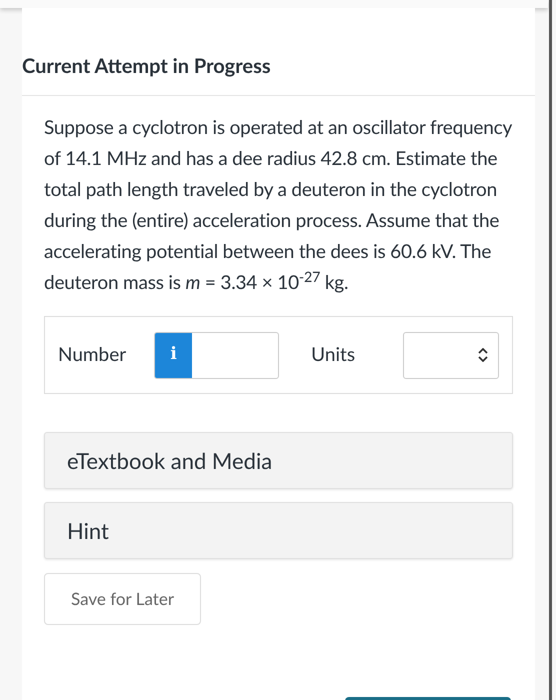 The width and height of the screenshot is (556, 700). I want to click on chevron-updown-icon, so click(483, 355).